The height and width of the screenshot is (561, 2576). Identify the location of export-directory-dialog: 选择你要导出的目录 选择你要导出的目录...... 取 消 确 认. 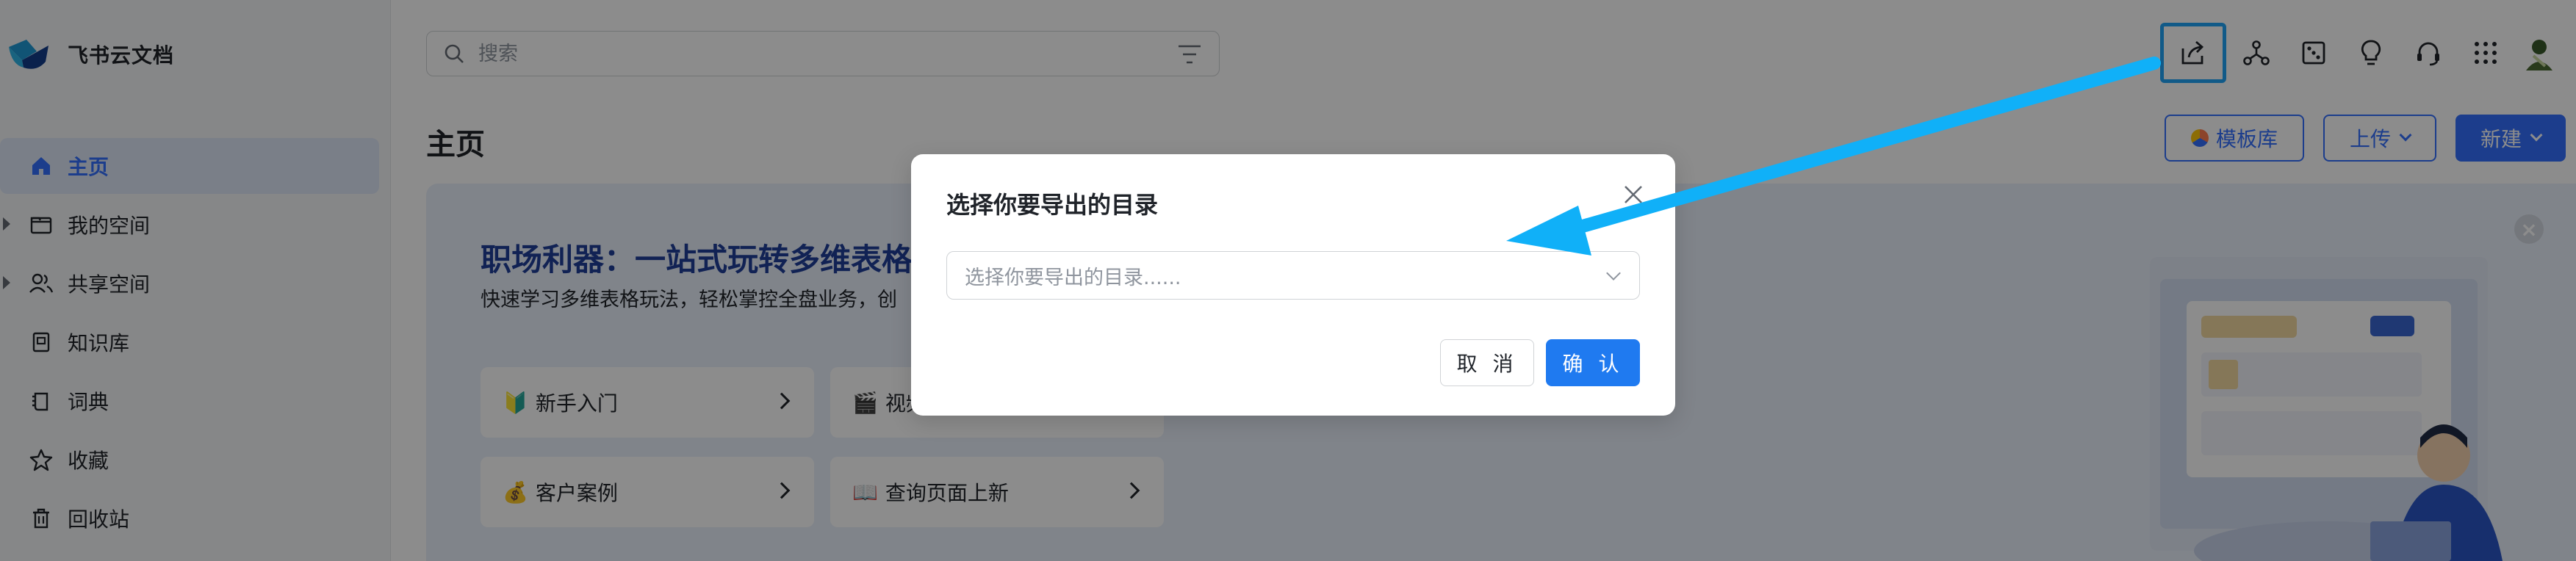
(1293, 285).